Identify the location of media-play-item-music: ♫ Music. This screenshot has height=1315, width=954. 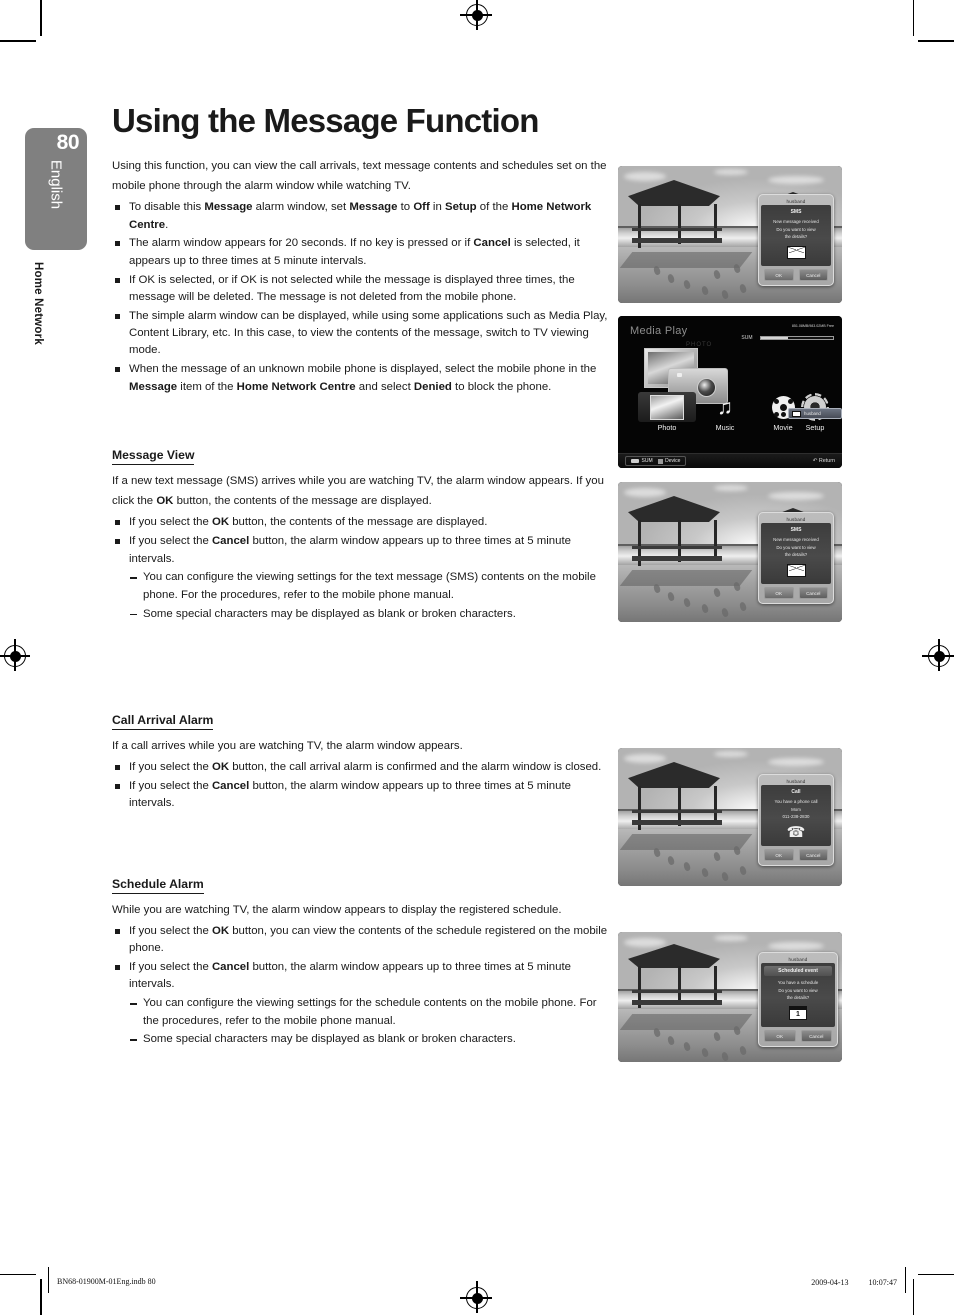
(725, 412).